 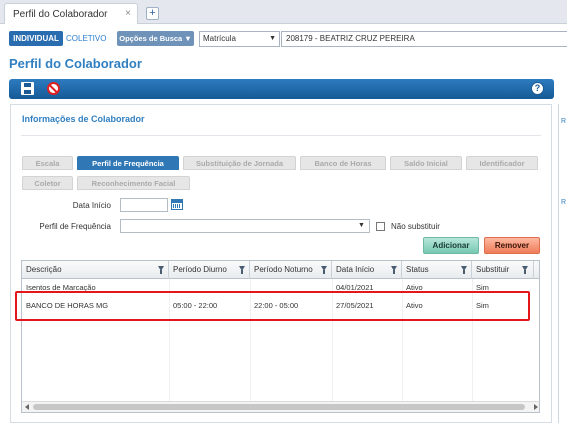 I want to click on tab-escala: Escala, so click(x=47, y=163).